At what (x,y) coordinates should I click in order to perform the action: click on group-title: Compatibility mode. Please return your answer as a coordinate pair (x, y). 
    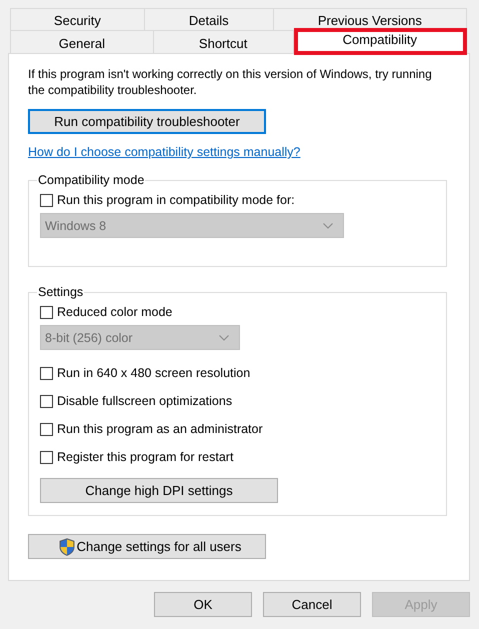
    Looking at the image, I should click on (91, 180).